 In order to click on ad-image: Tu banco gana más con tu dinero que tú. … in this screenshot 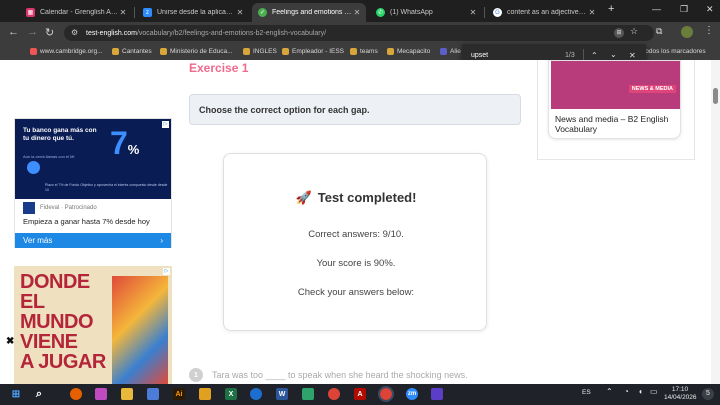, I will do `click(93, 159)`.